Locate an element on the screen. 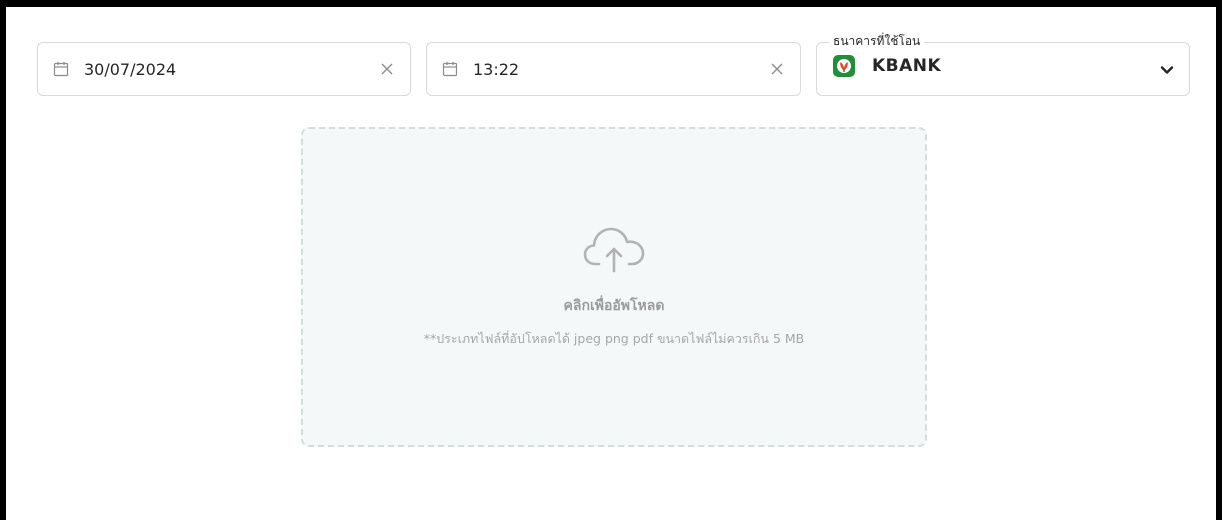 Image resolution: width=1222 pixels, height=520 pixels. selected-bank-value: KBANK is located at coordinates (907, 66).